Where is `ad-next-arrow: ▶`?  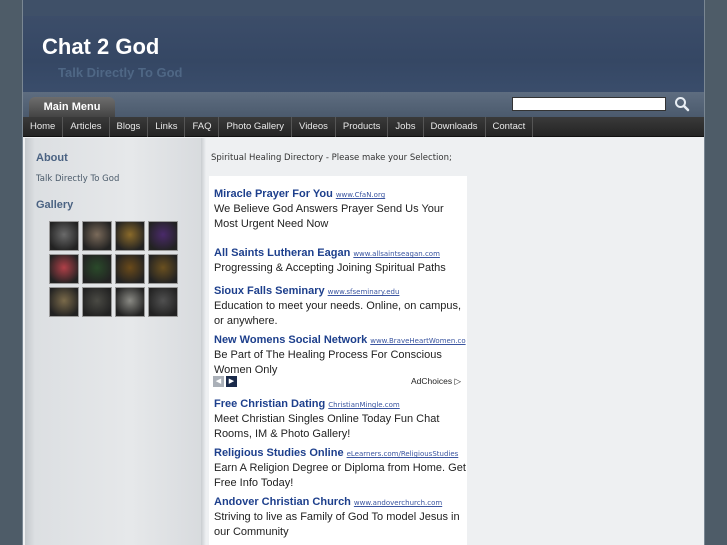
ad-next-arrow: ▶ is located at coordinates (231, 381).